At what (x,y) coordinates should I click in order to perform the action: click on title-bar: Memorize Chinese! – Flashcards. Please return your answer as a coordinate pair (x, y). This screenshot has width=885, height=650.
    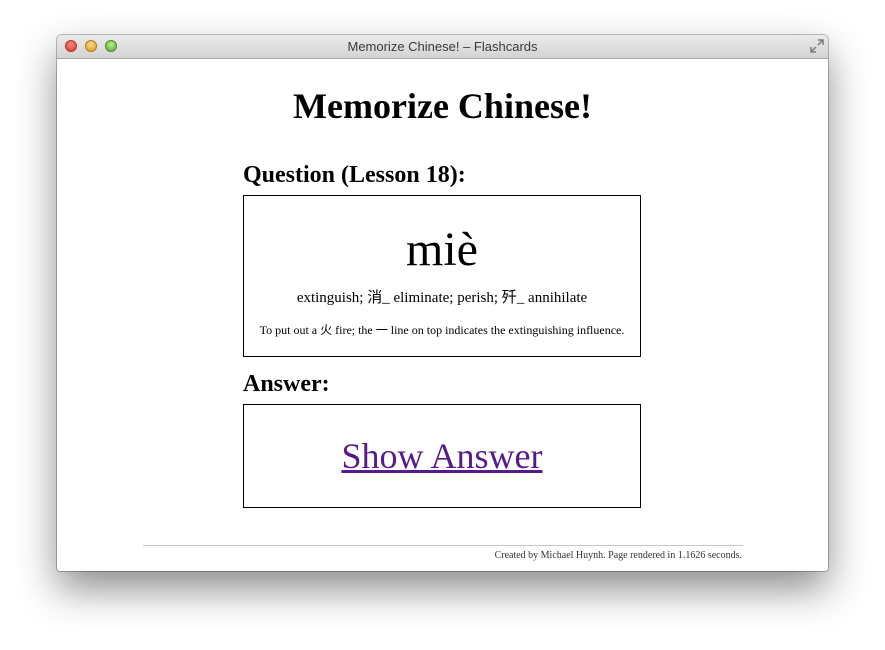
    Looking at the image, I should click on (442, 47).